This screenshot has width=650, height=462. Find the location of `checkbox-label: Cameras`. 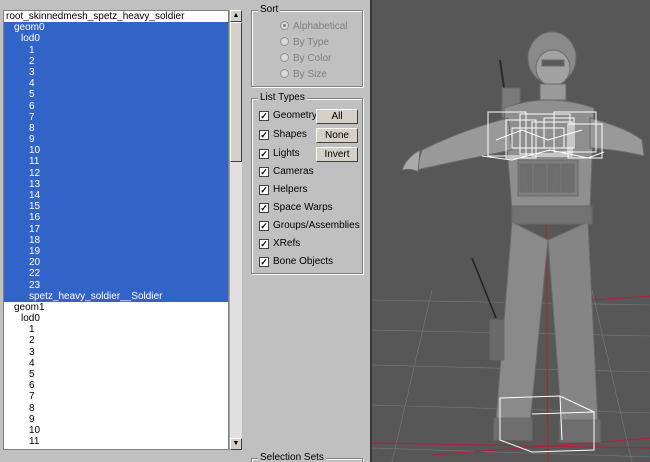

checkbox-label: Cameras is located at coordinates (293, 171).